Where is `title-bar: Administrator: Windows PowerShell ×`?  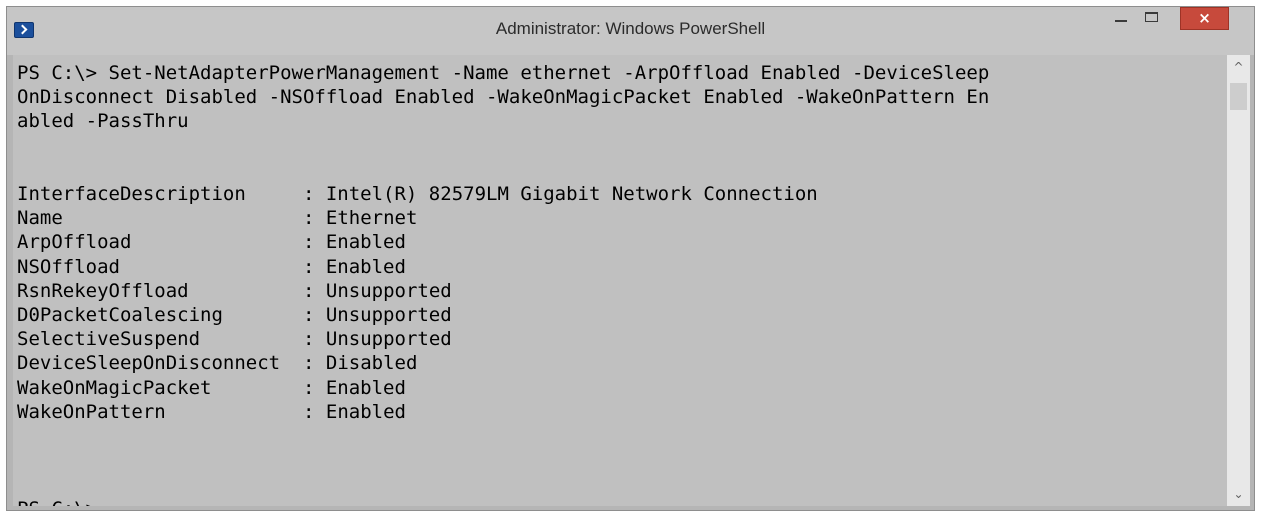 title-bar: Administrator: Windows PowerShell × is located at coordinates (630, 31).